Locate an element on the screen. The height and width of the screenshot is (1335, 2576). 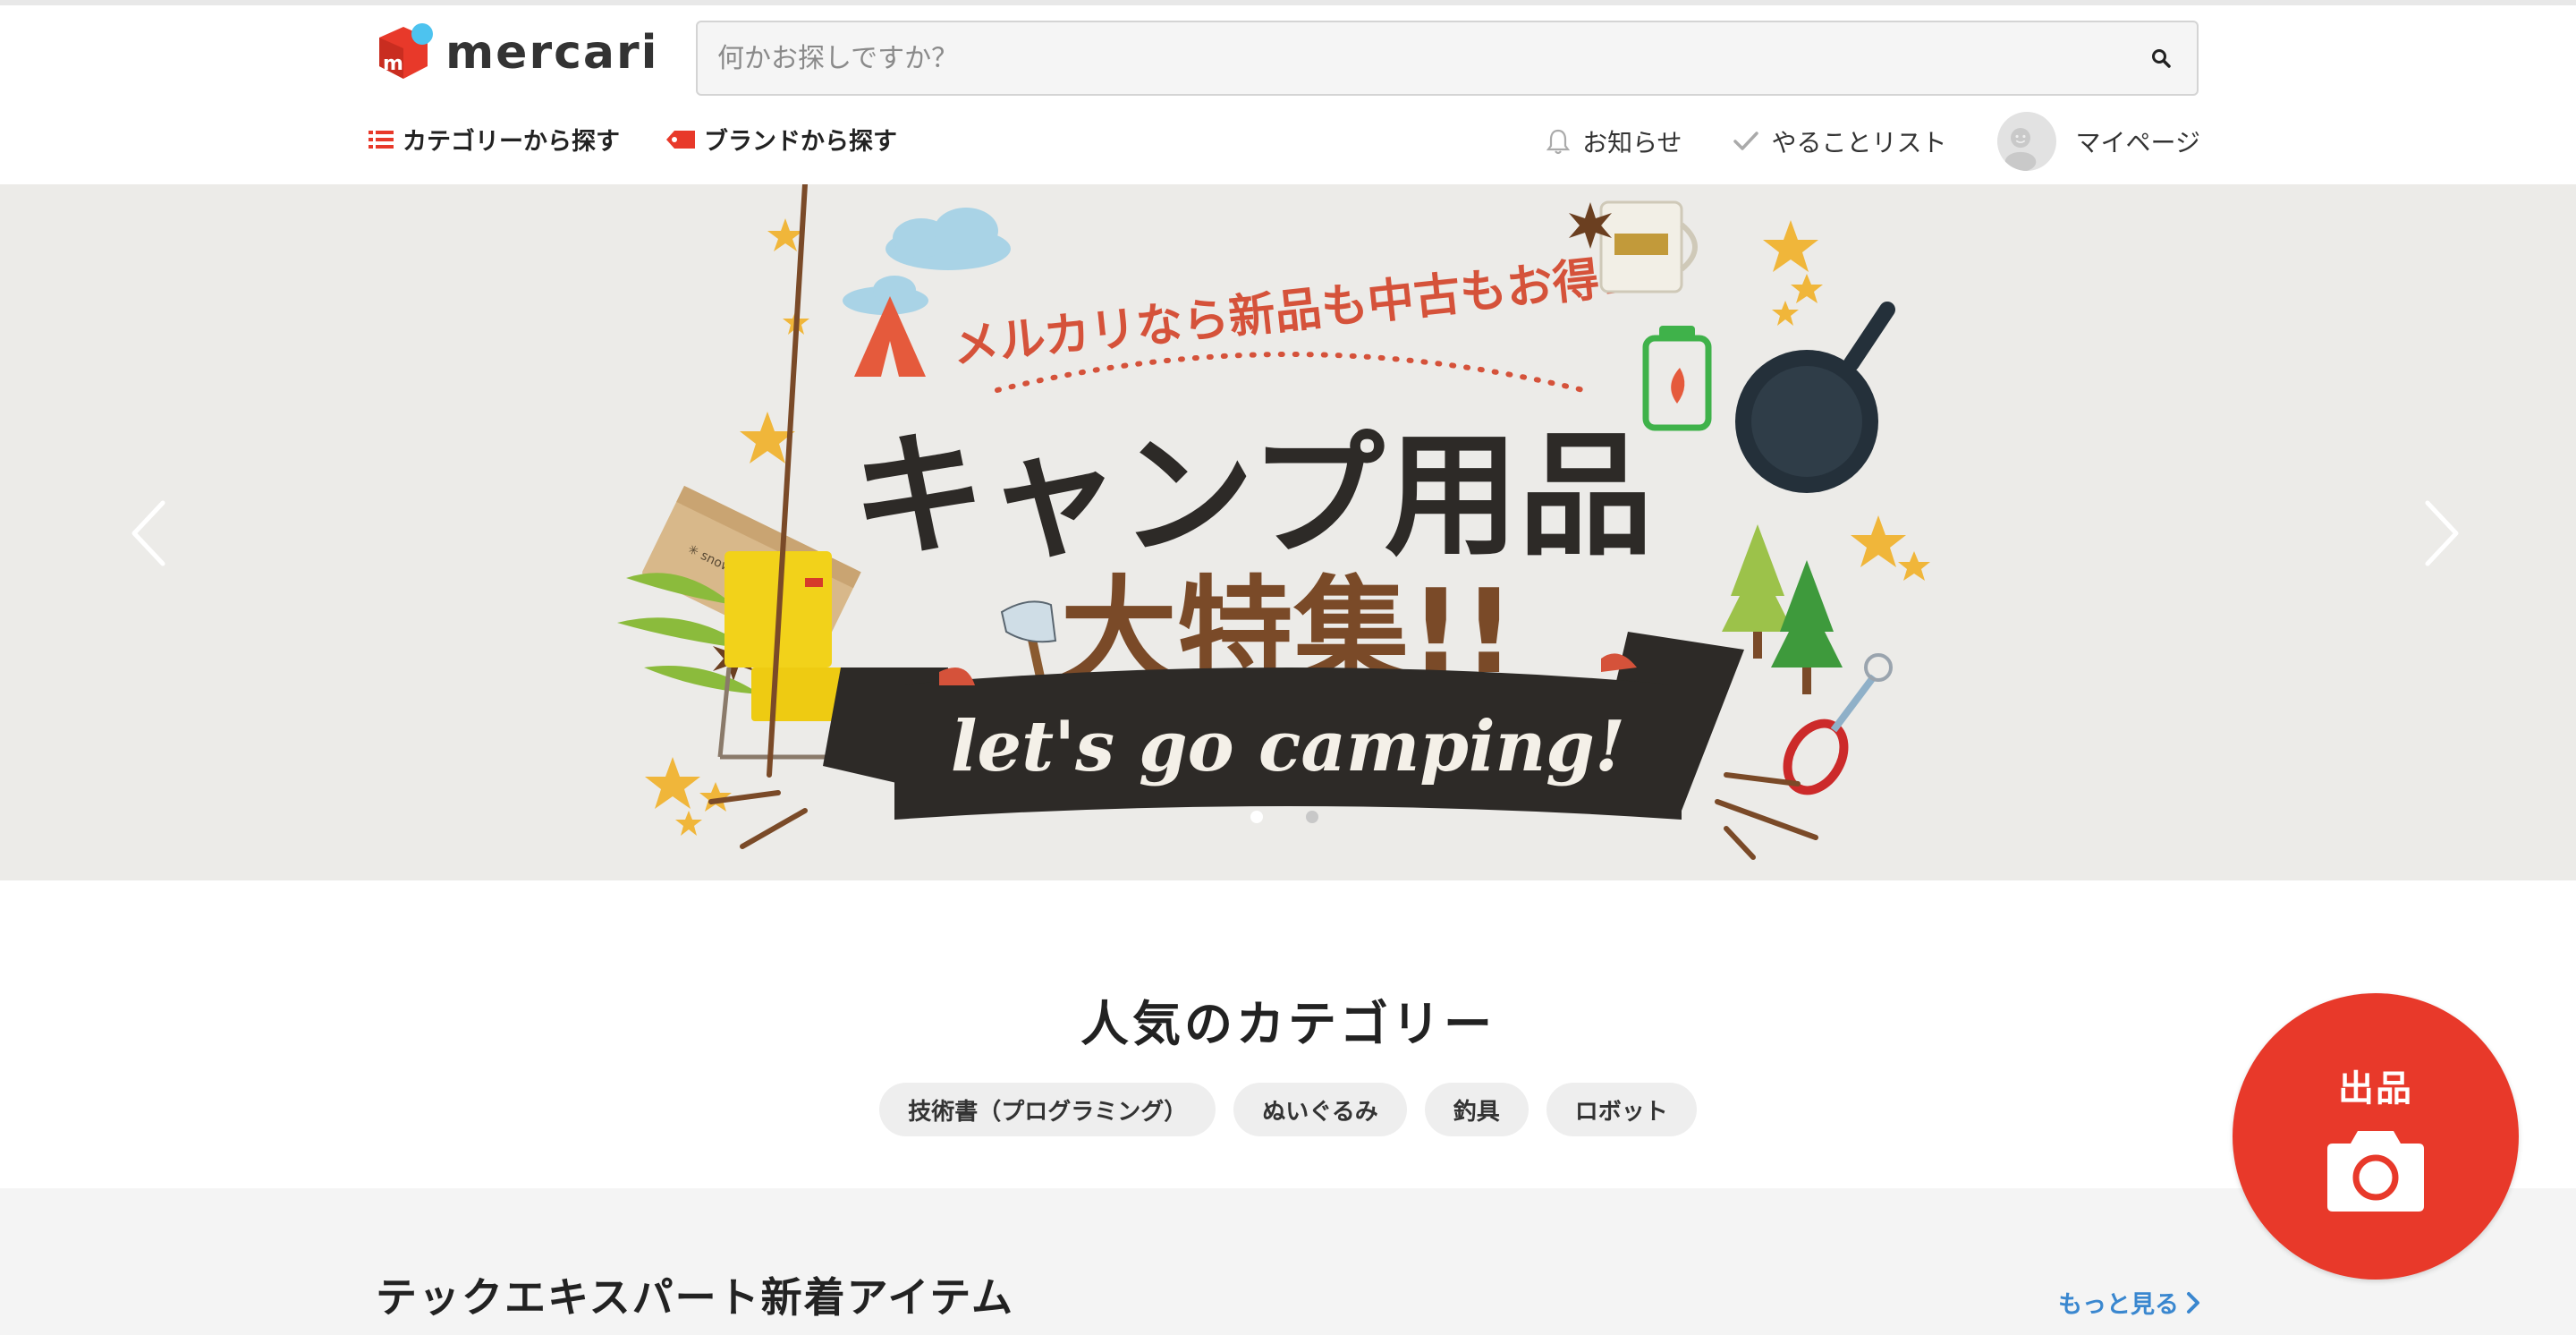
carousel-next-button is located at coordinates (2442, 533).